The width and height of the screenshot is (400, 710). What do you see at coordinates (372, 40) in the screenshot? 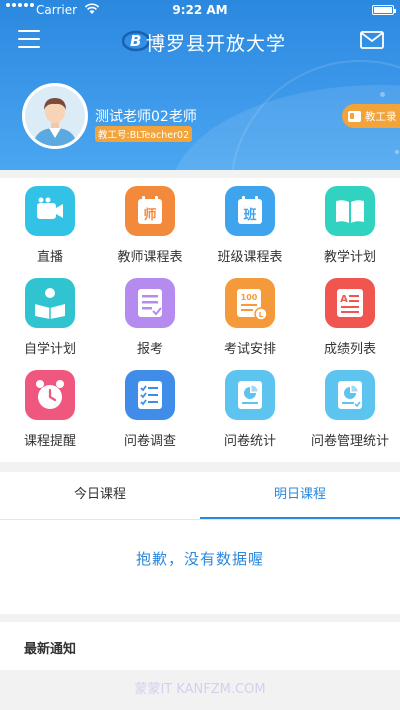
I see `mail-icon` at bounding box center [372, 40].